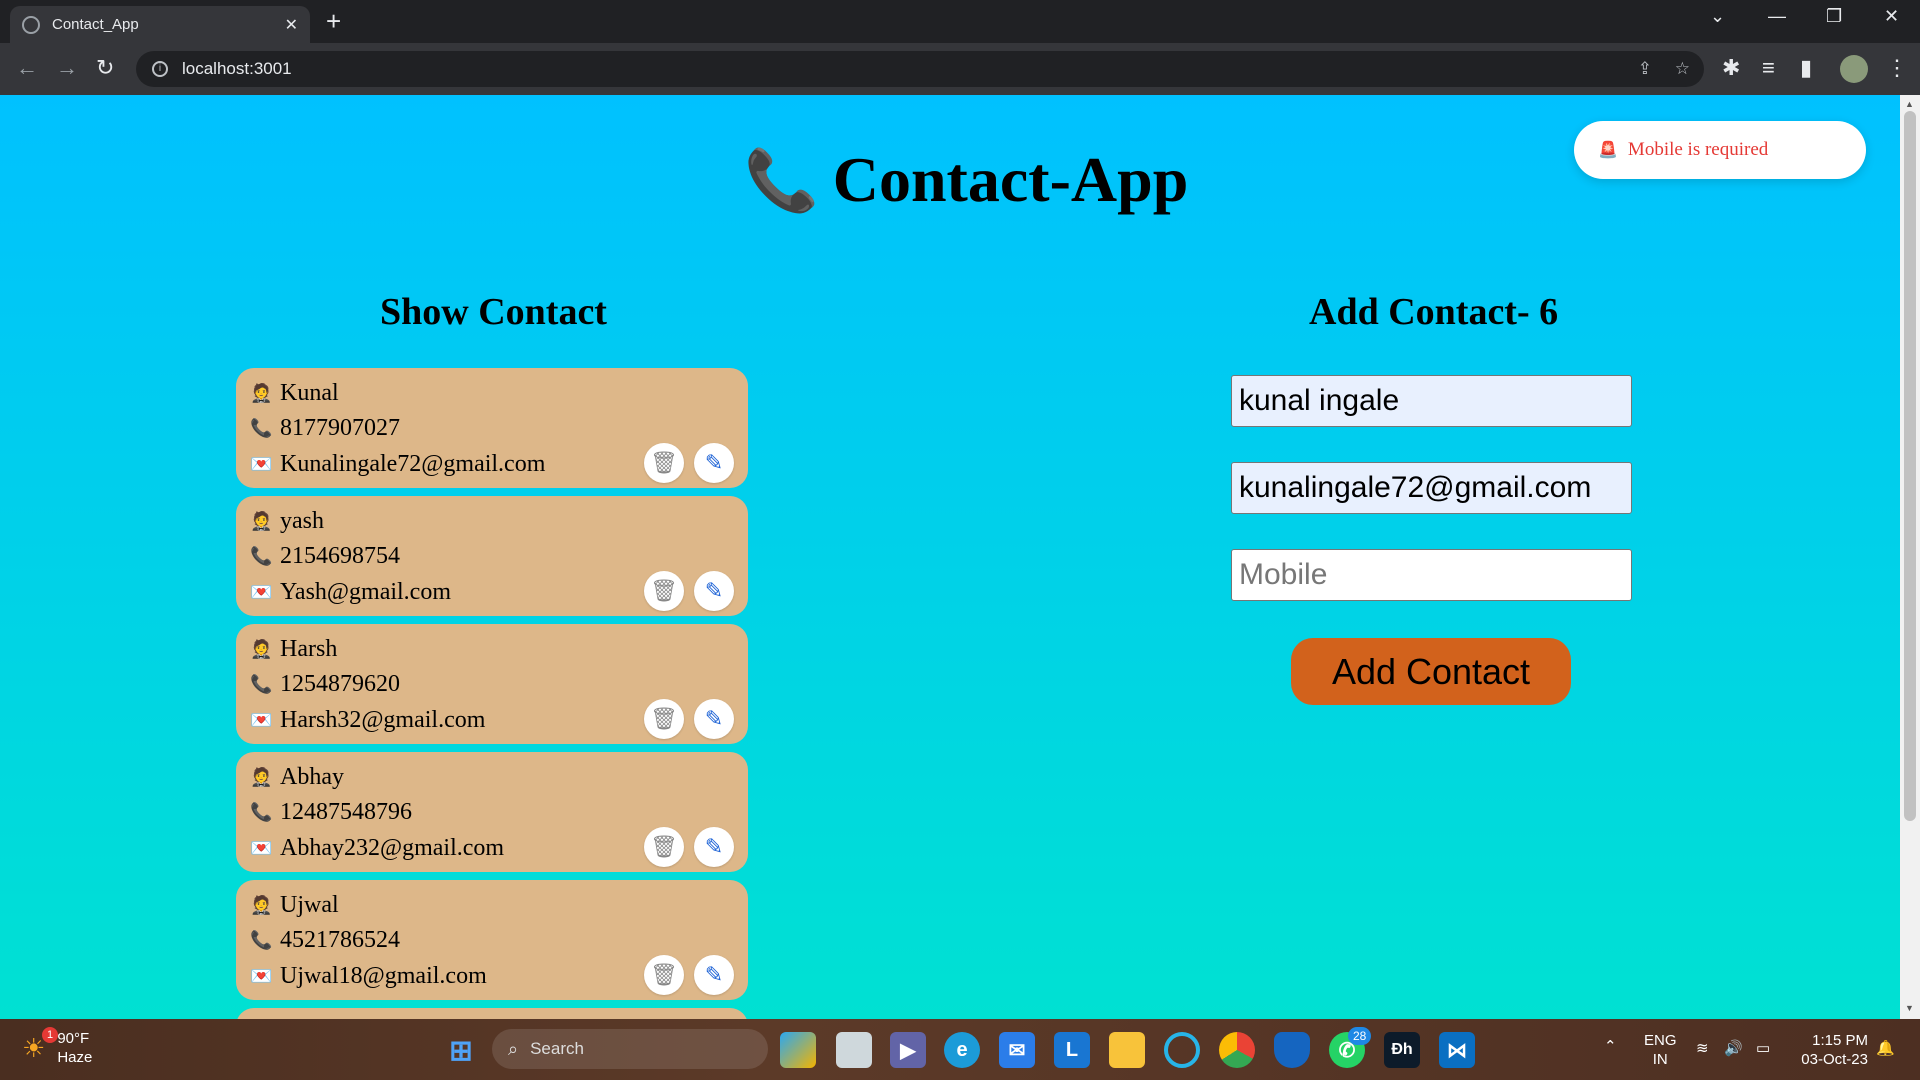  I want to click on scrollbar-thumb, so click(1910, 466).